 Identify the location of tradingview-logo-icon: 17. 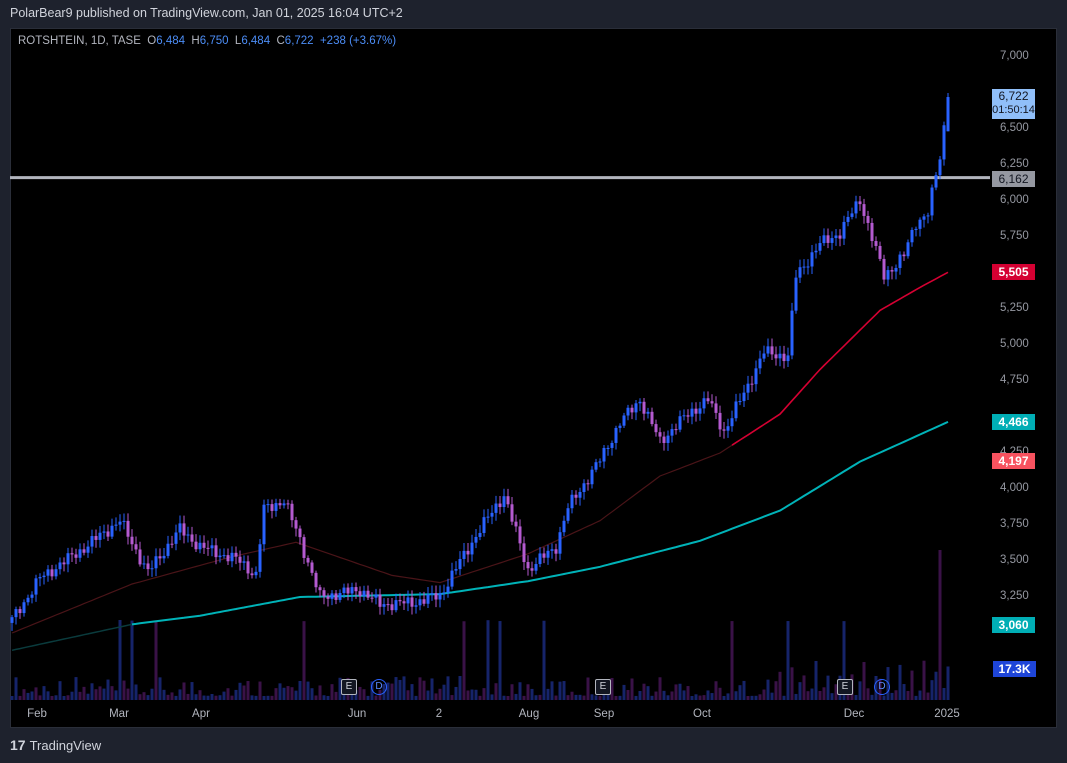
(18, 745).